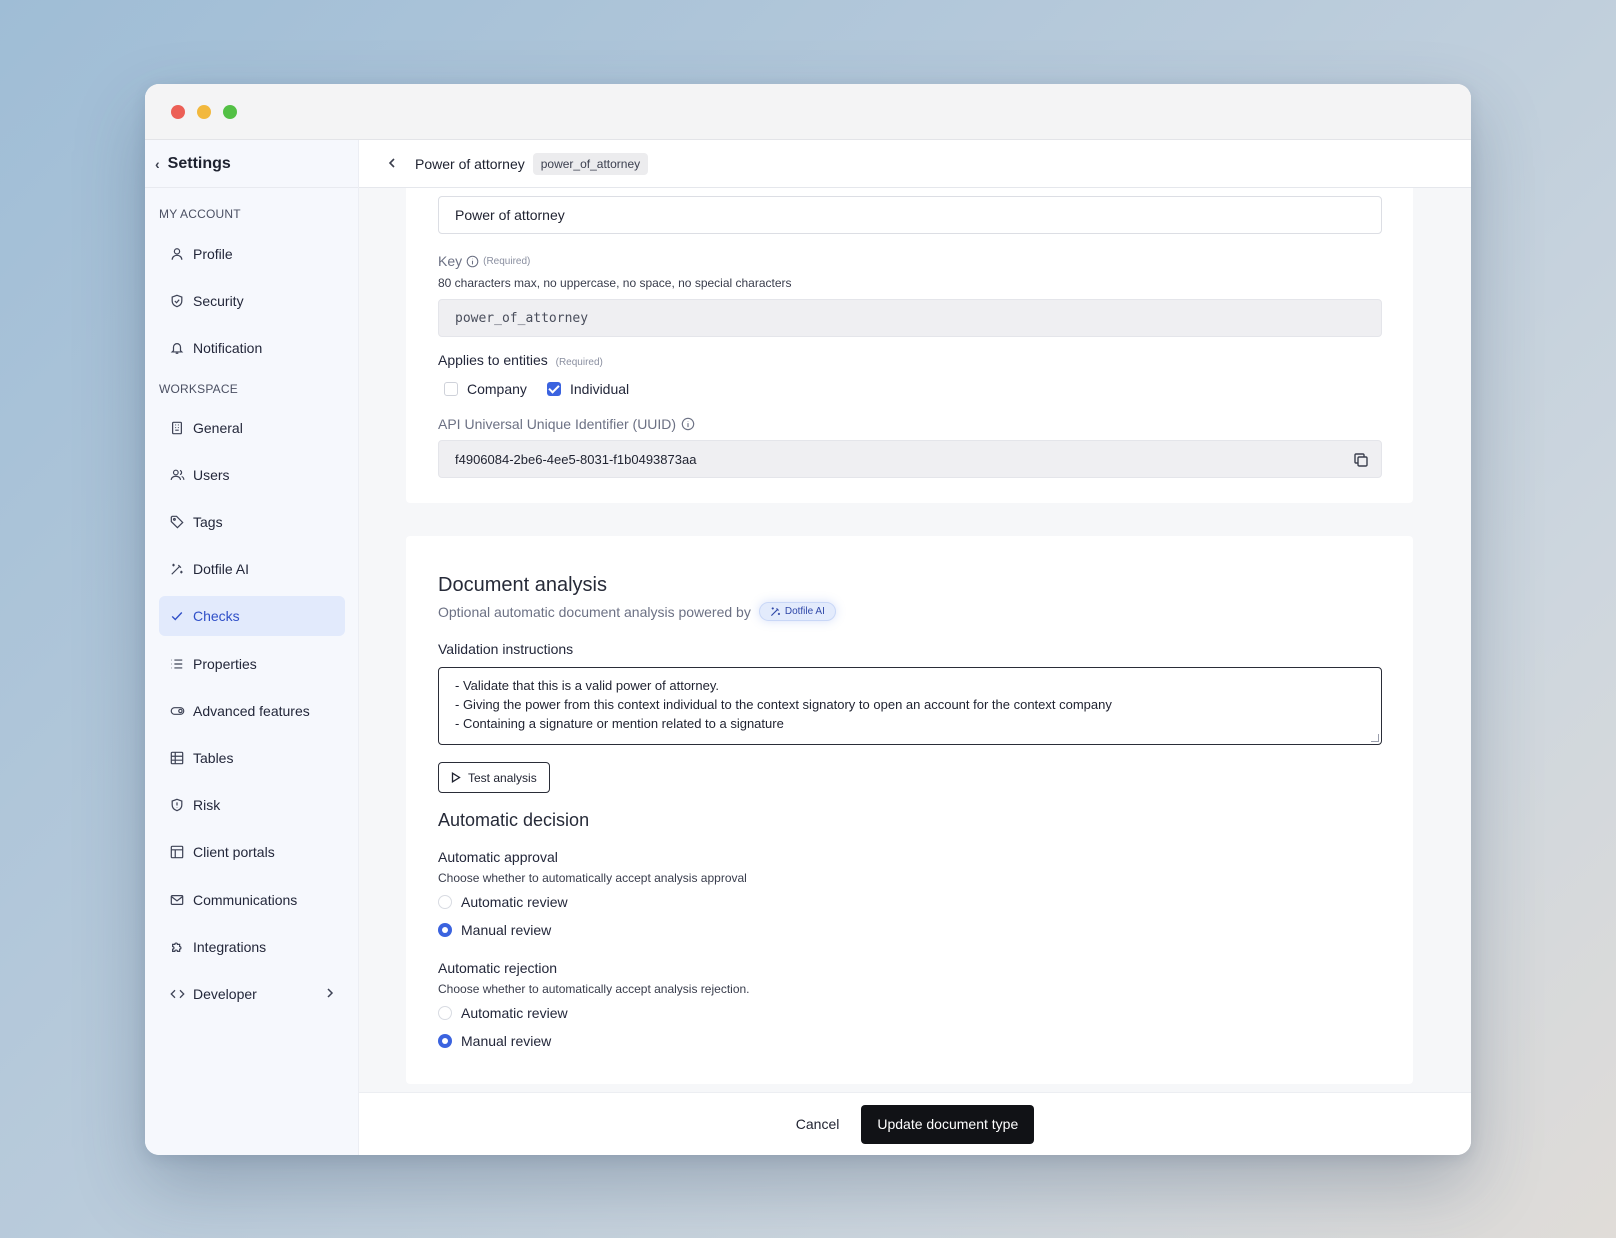  Describe the element at coordinates (330, 994) in the screenshot. I see `chevron-right-icon` at that location.